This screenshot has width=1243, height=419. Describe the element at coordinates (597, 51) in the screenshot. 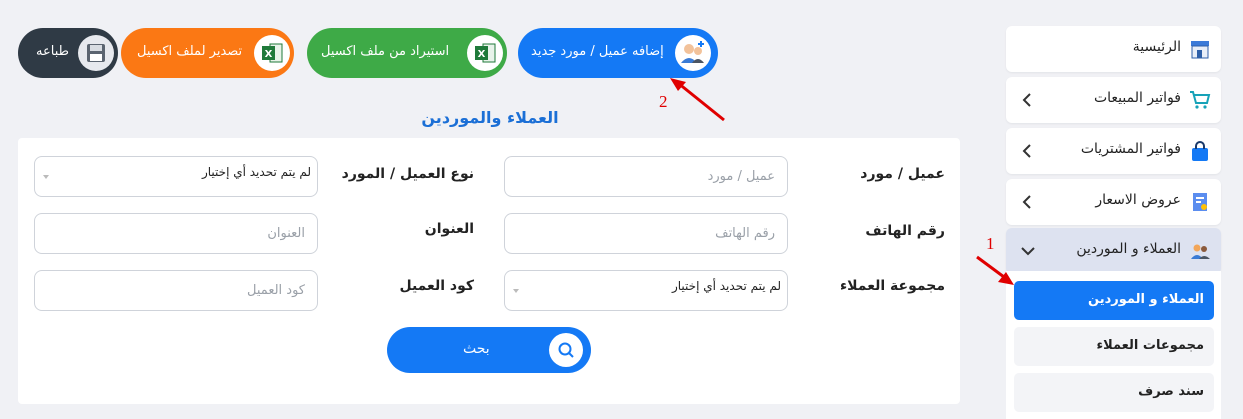

I see `add-client-label: إضافه عميل / مورد جديد` at that location.